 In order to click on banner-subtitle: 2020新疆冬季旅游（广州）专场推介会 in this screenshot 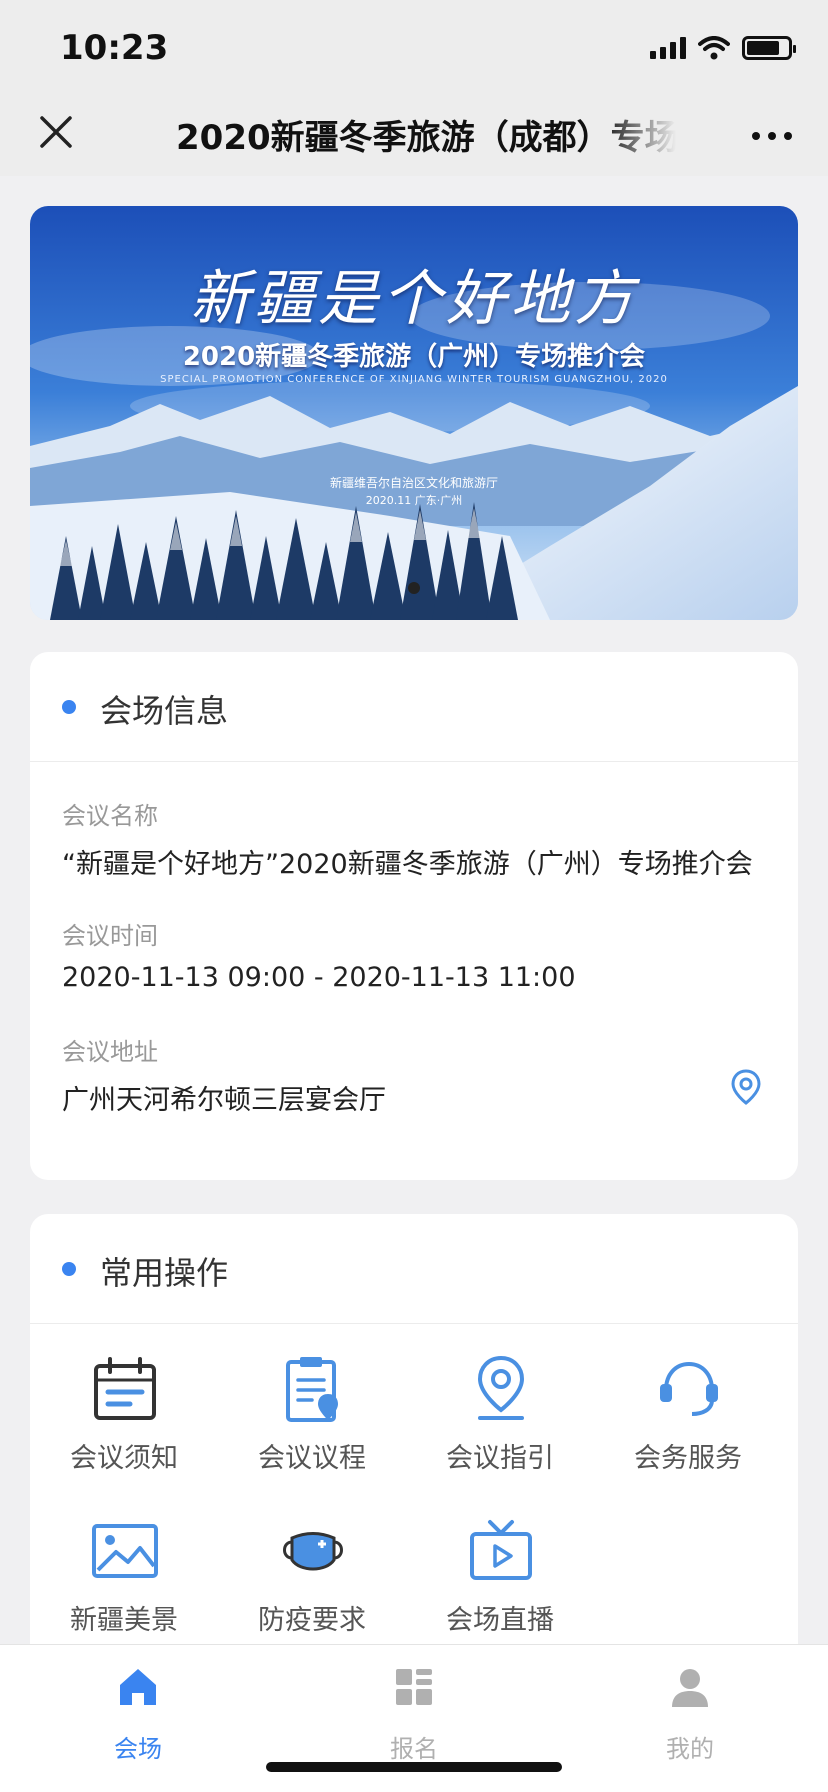, I will do `click(414, 357)`.